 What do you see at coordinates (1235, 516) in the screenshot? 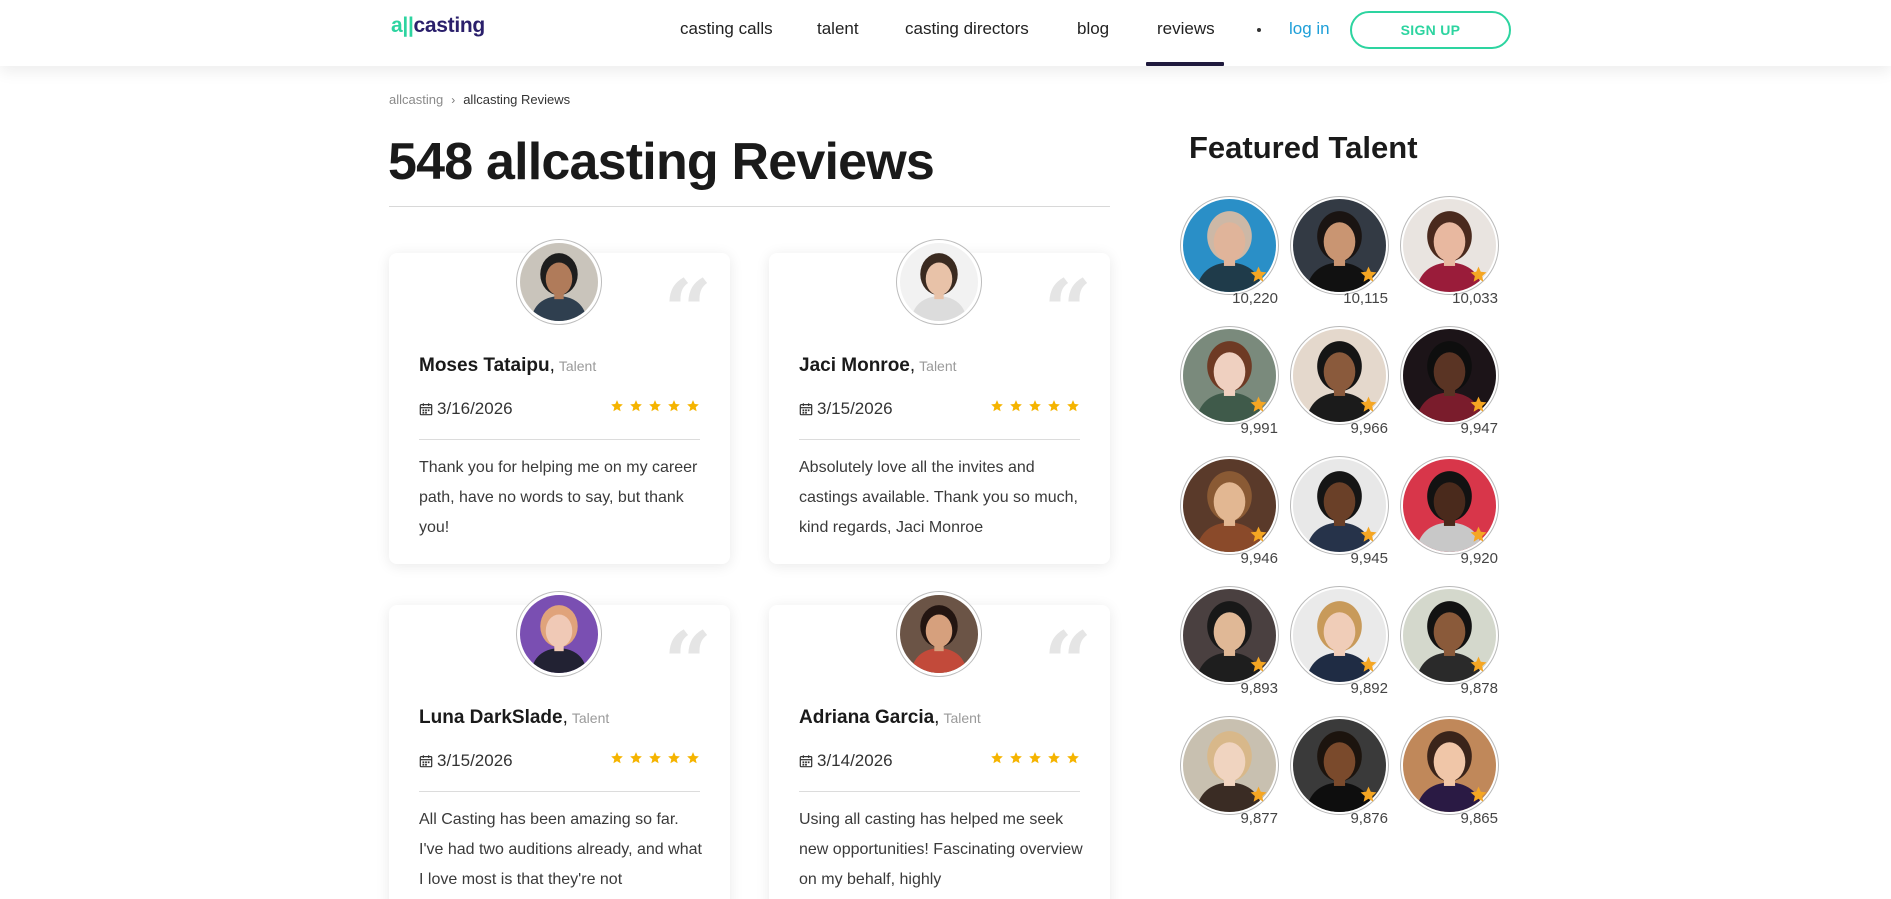
I see `featured-talent-item: 9,946` at bounding box center [1235, 516].